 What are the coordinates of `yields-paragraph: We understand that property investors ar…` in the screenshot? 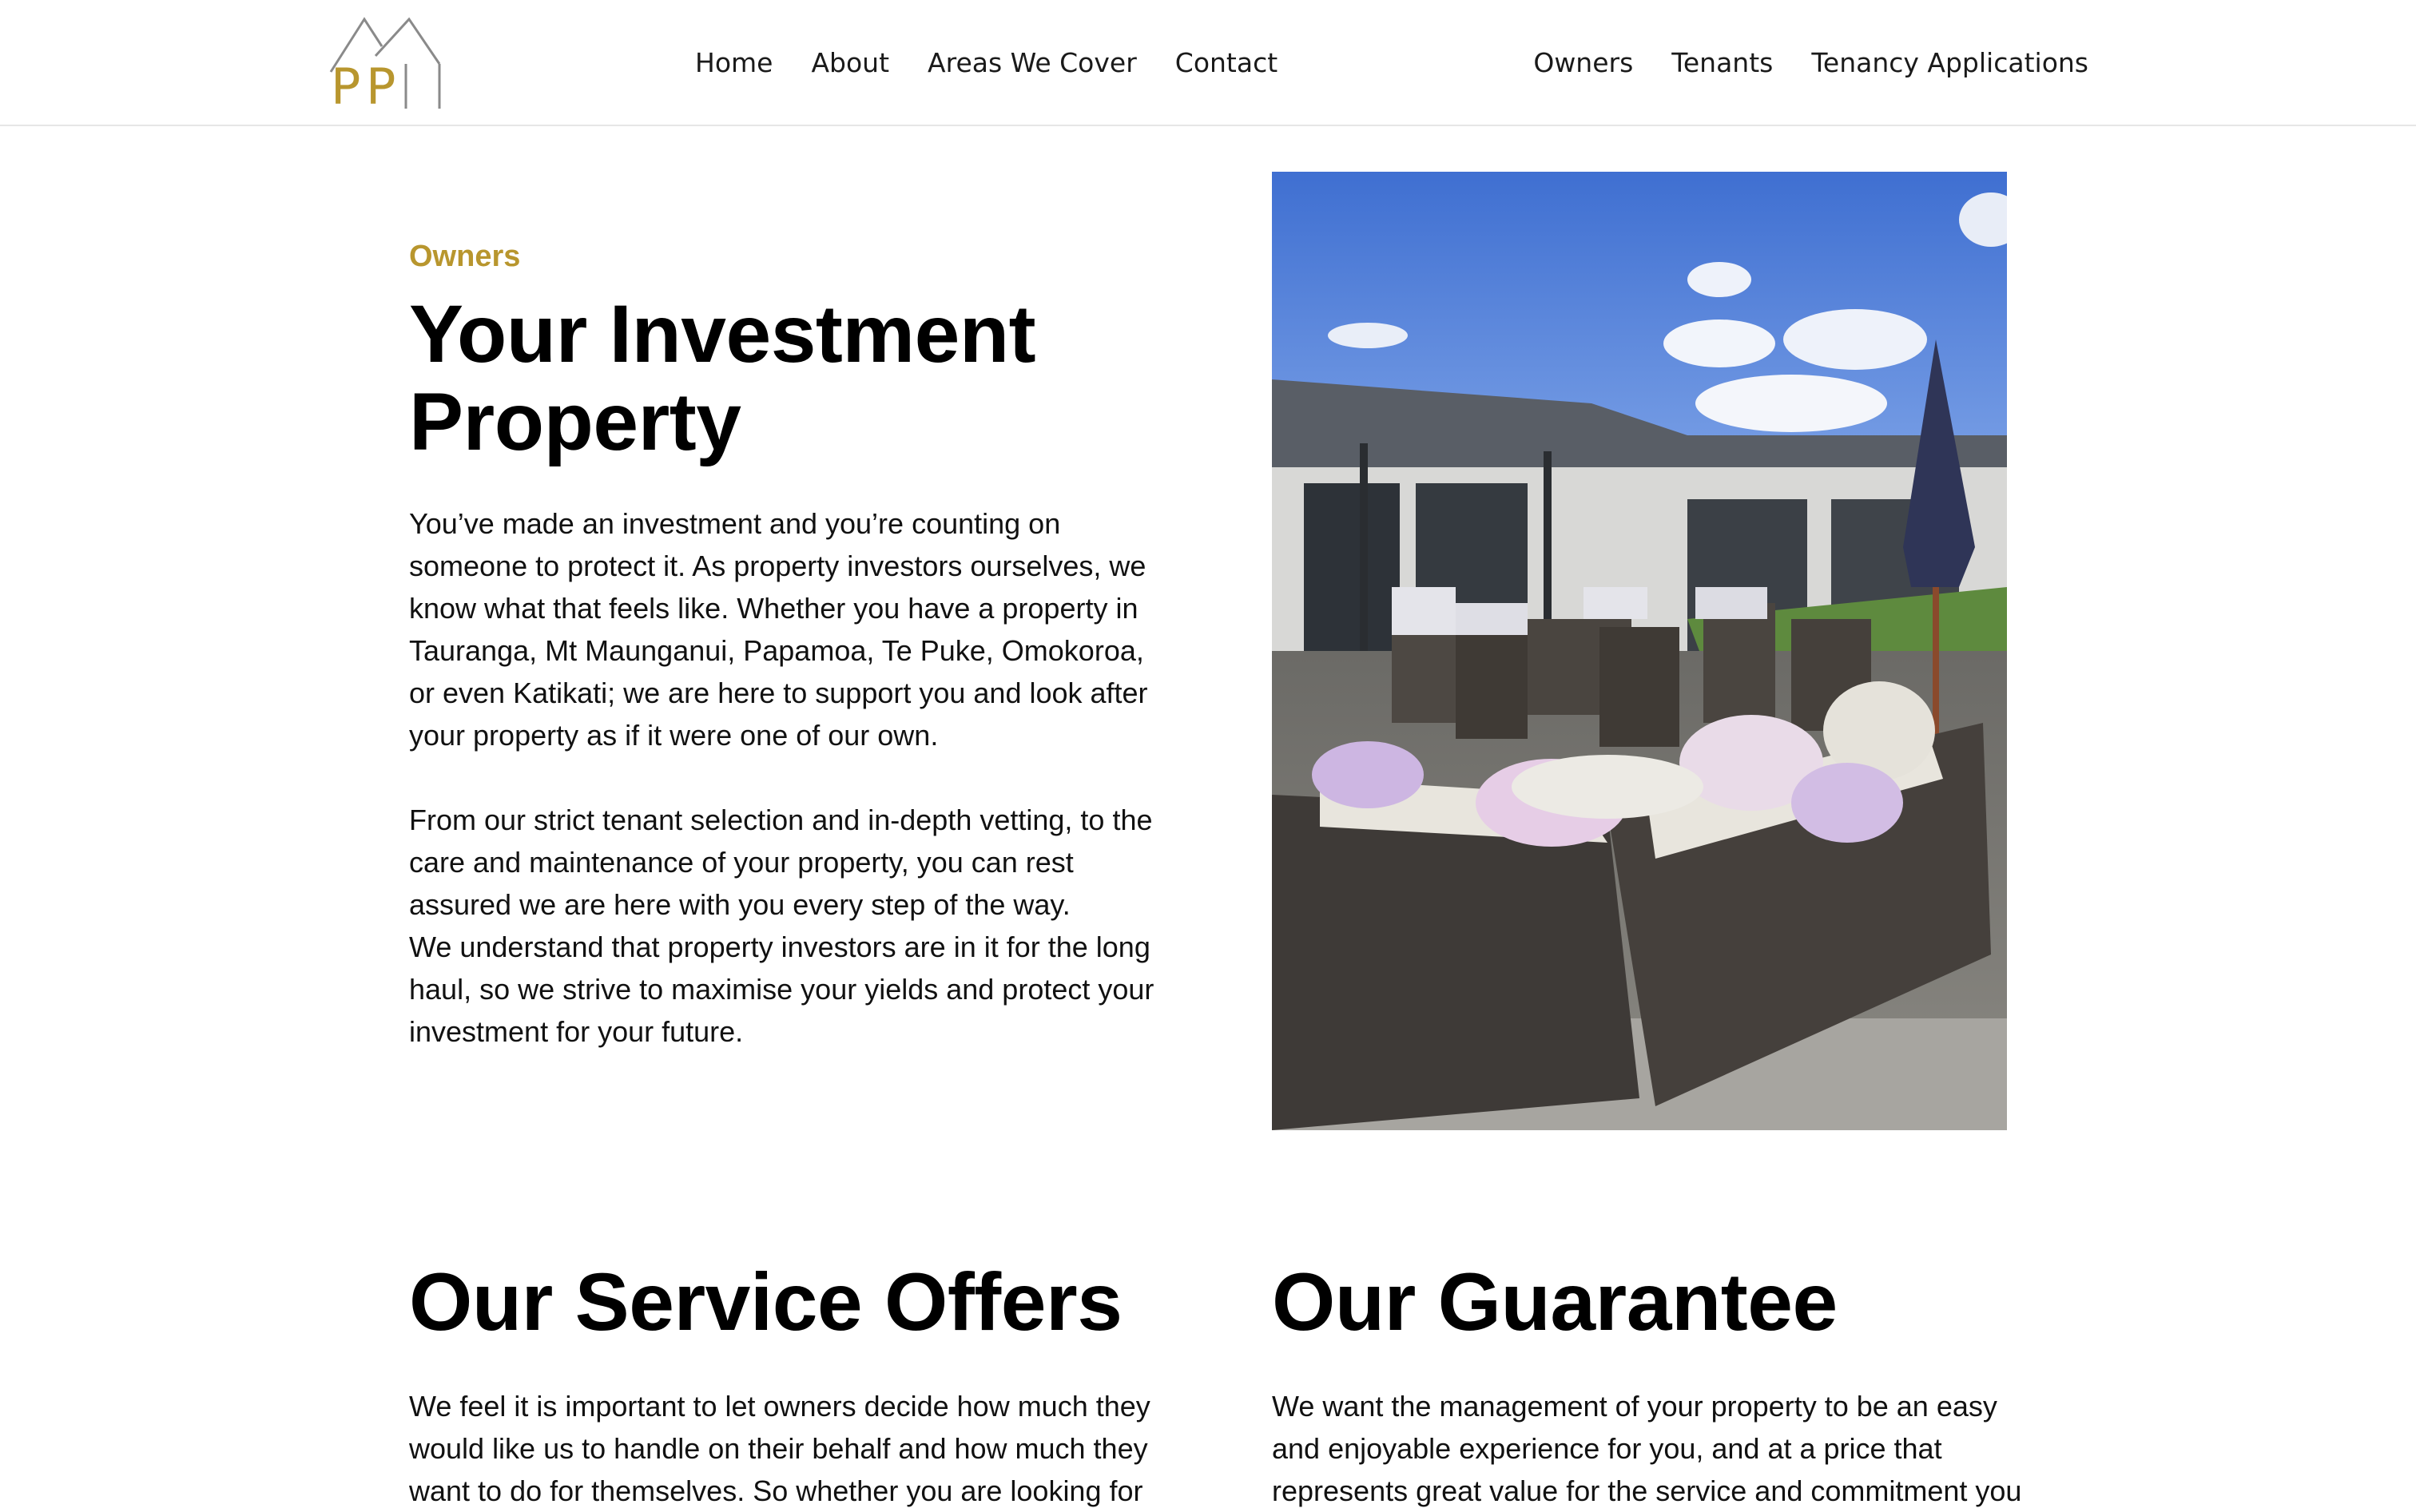 It's located at (781, 989).